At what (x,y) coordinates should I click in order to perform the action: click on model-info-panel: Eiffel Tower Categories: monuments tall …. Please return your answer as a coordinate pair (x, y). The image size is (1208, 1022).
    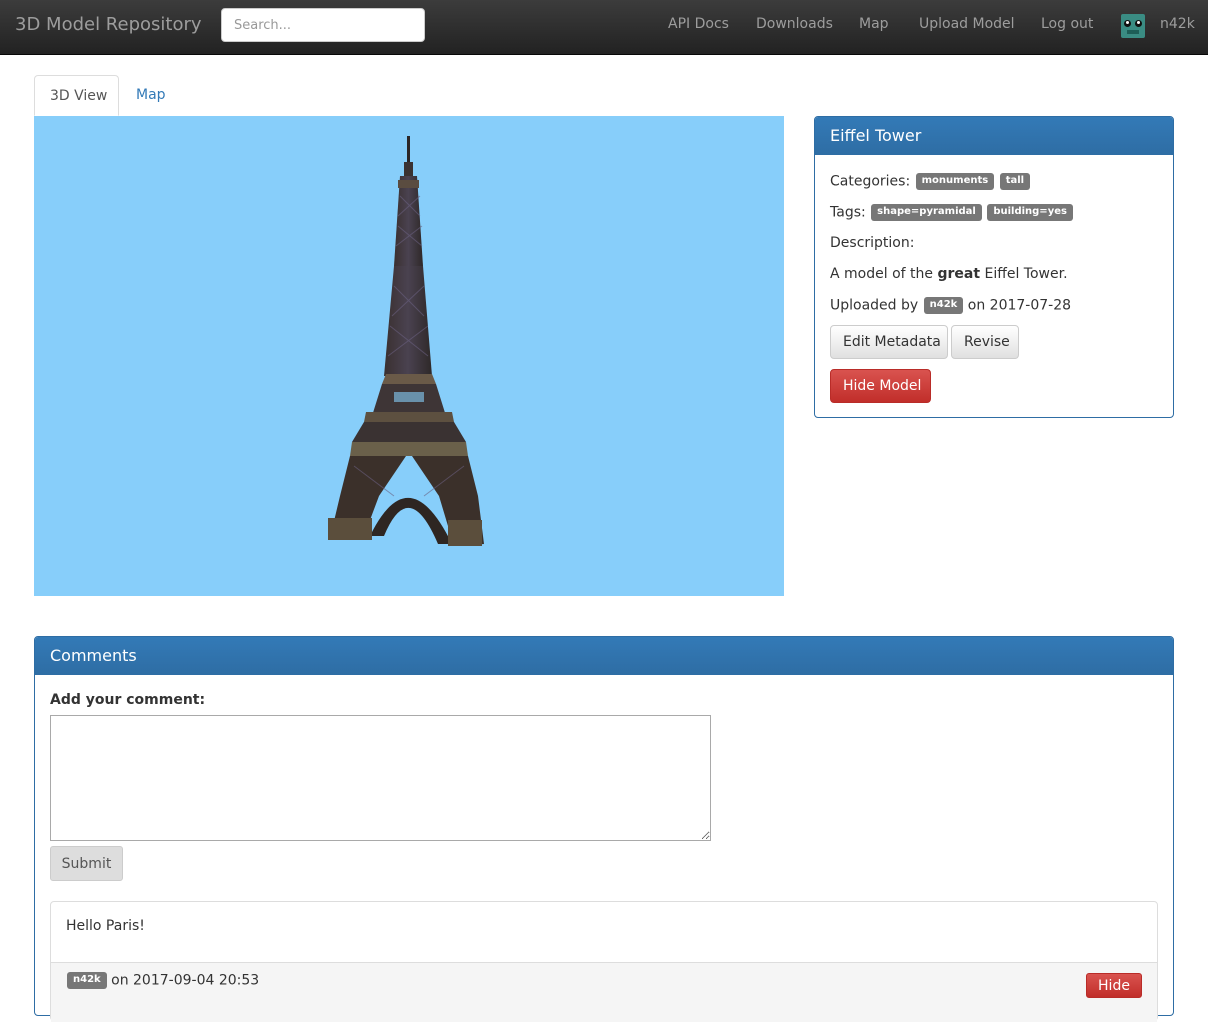
    Looking at the image, I should click on (994, 267).